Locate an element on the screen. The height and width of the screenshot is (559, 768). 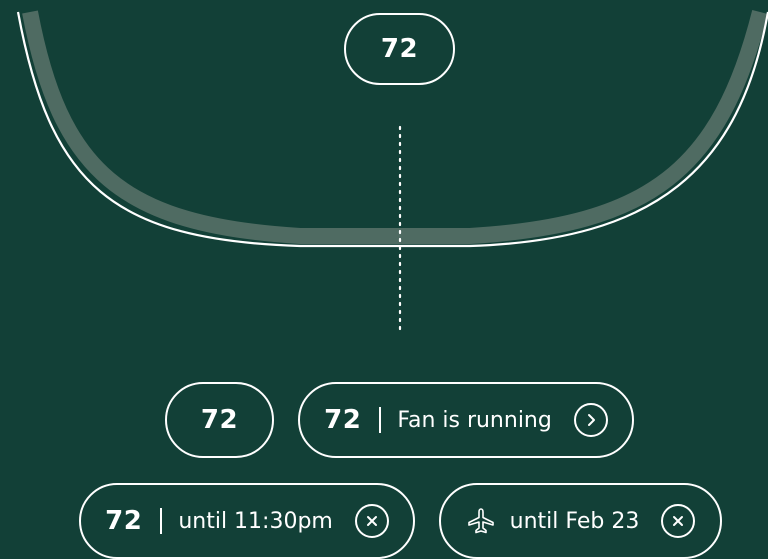
away-mode-pill: until Feb 23 is located at coordinates (580, 521).